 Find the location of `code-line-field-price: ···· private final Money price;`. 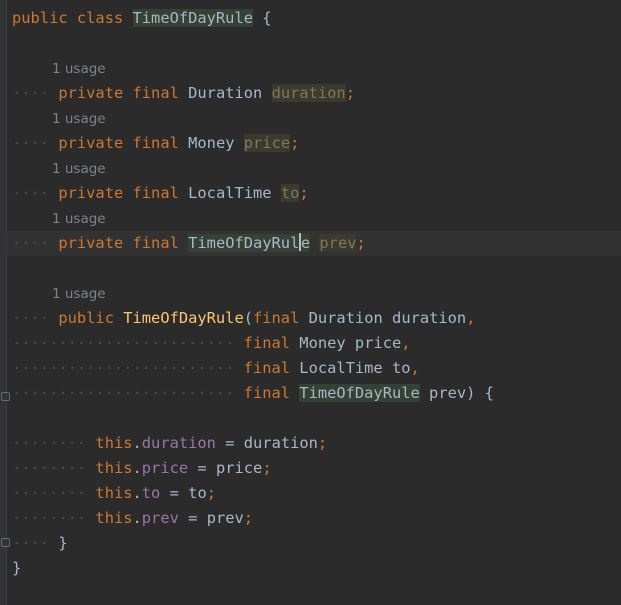

code-line-field-price: ···· private final Money price; is located at coordinates (155, 143).